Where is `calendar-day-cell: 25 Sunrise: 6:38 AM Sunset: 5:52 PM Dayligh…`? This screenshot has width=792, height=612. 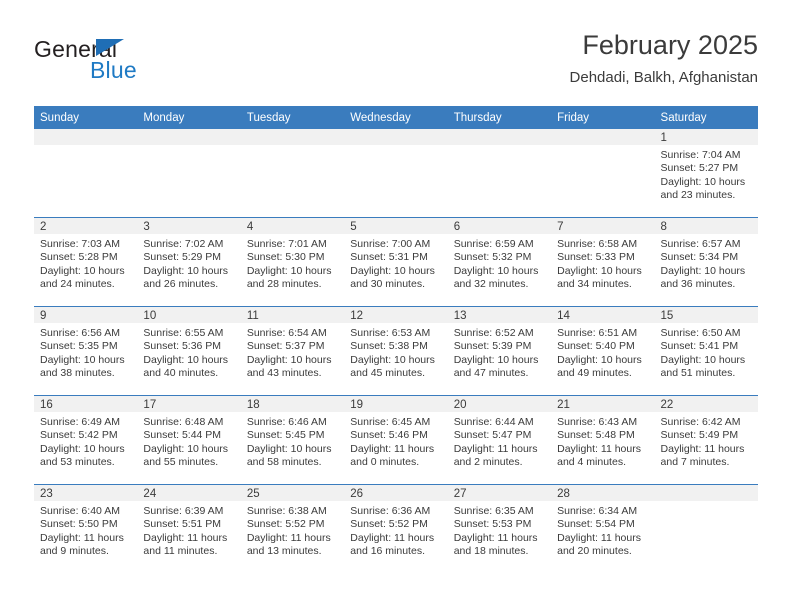
calendar-day-cell: 25 Sunrise: 6:38 AM Sunset: 5:52 PM Dayligh… is located at coordinates (292, 528).